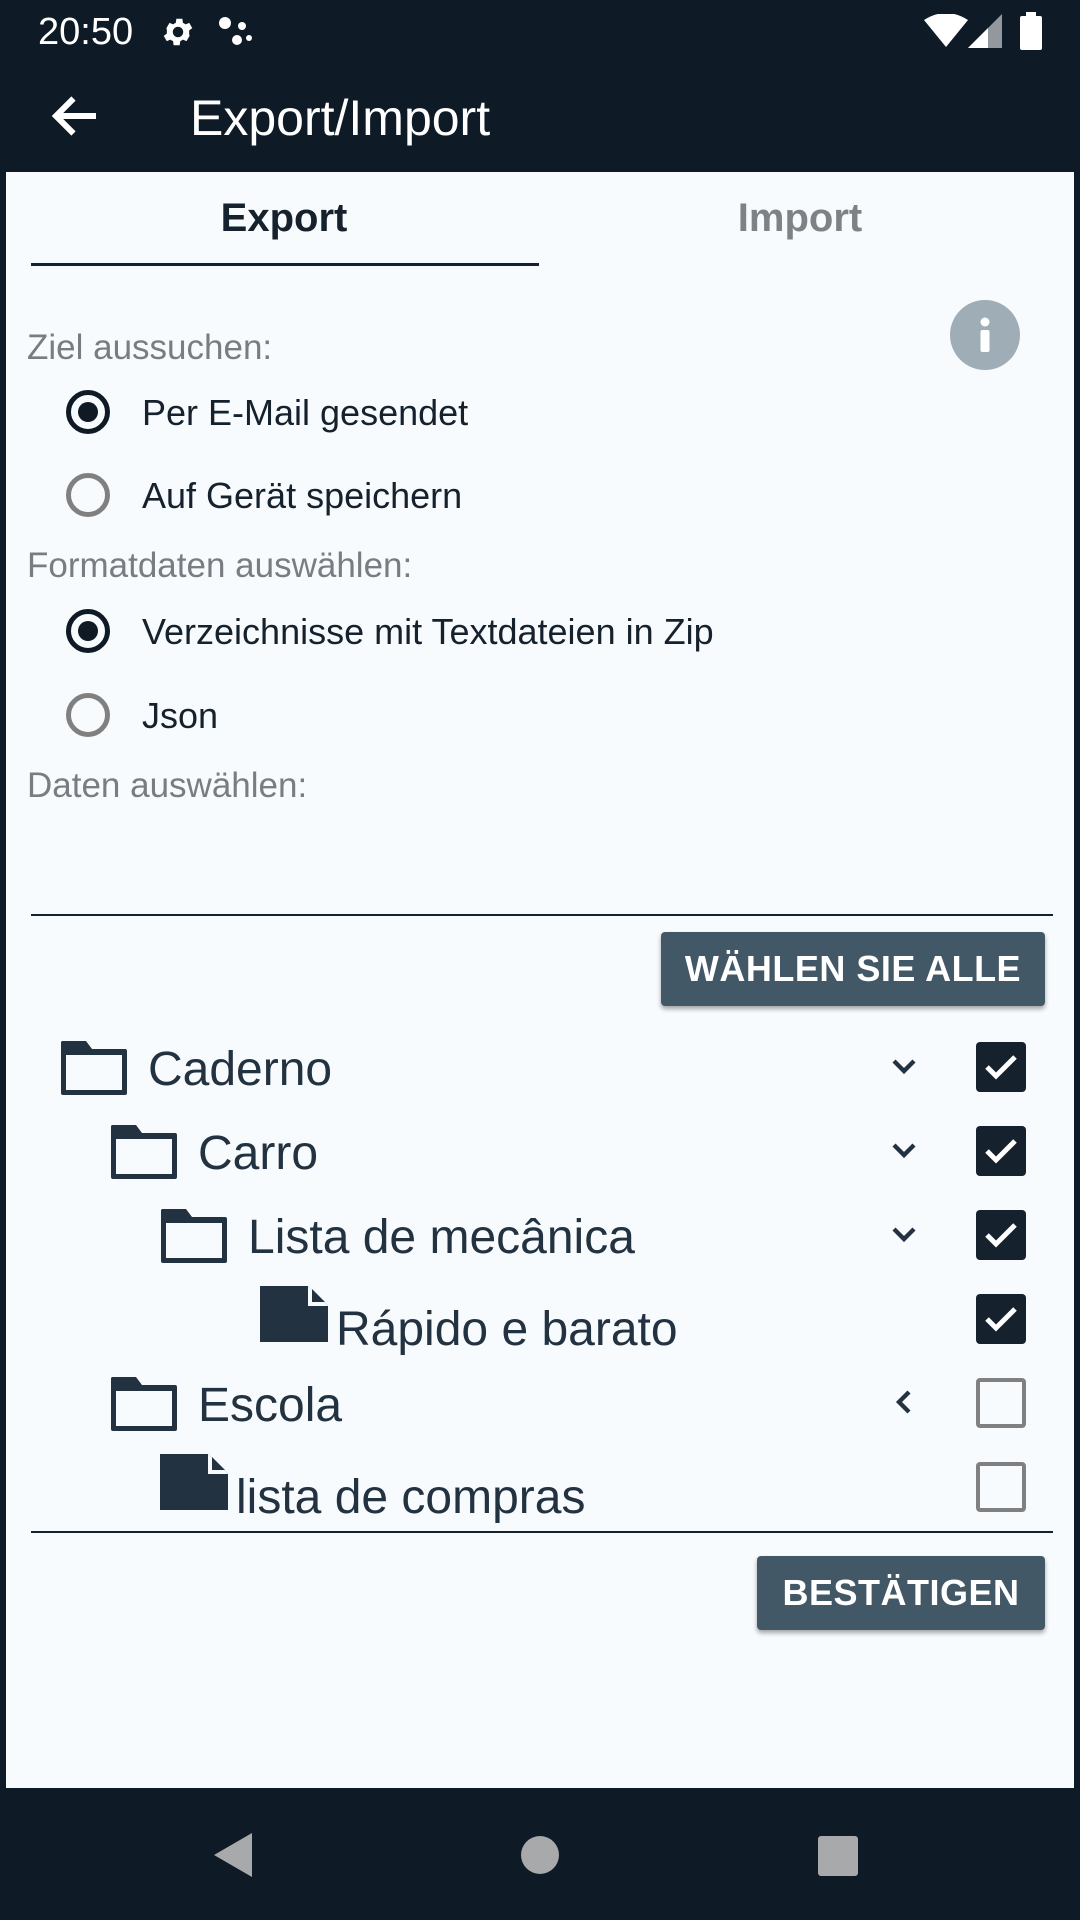  What do you see at coordinates (340, 118) in the screenshot?
I see `page-title: Export/Import` at bounding box center [340, 118].